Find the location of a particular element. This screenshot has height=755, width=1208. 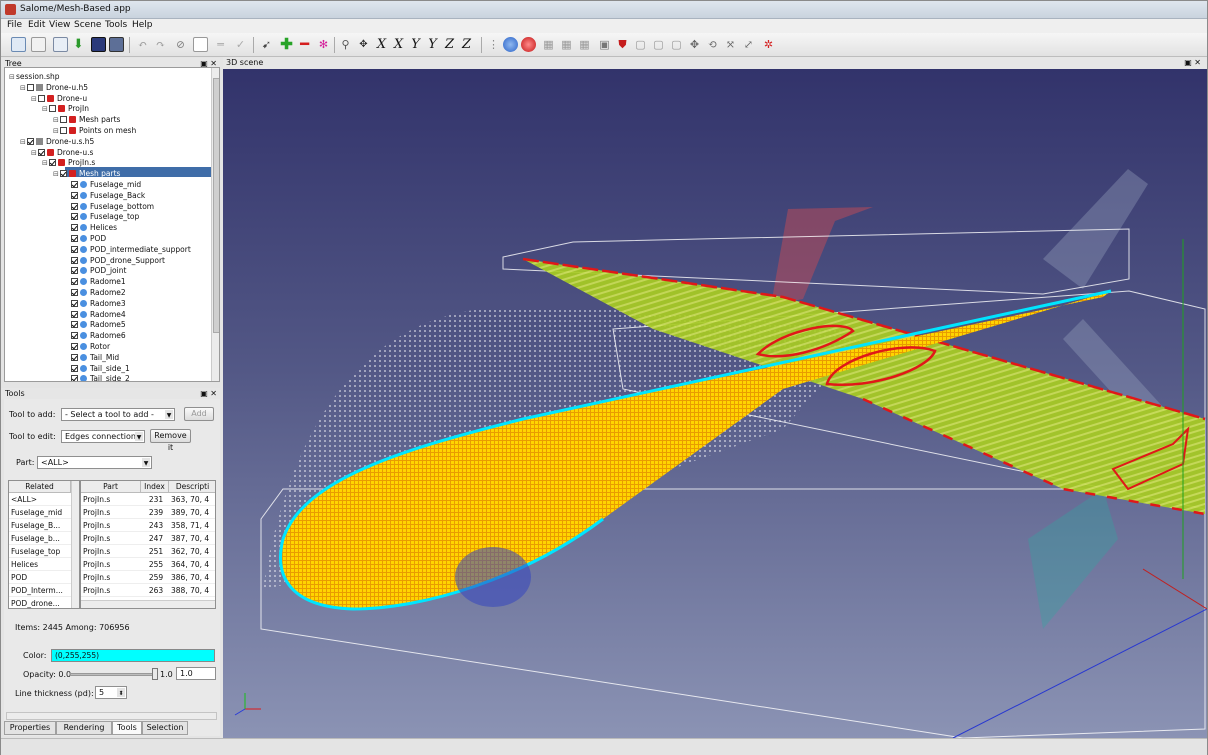

cube3-icon: ▢ is located at coordinates (676, 44).